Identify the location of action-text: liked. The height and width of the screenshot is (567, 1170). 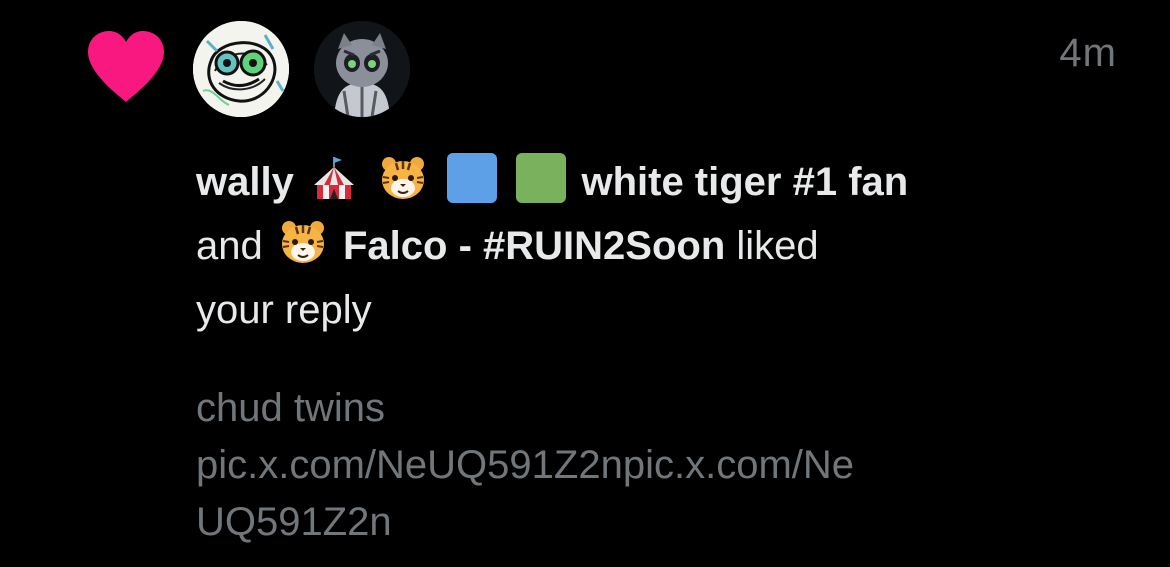
(777, 246).